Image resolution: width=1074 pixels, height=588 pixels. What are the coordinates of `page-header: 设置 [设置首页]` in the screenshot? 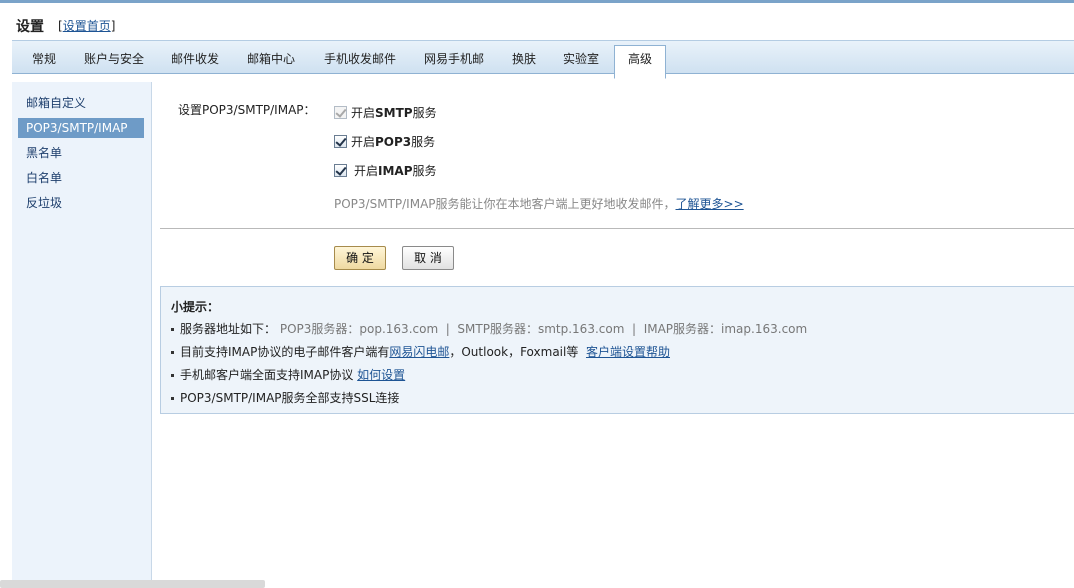 It's located at (537, 22).